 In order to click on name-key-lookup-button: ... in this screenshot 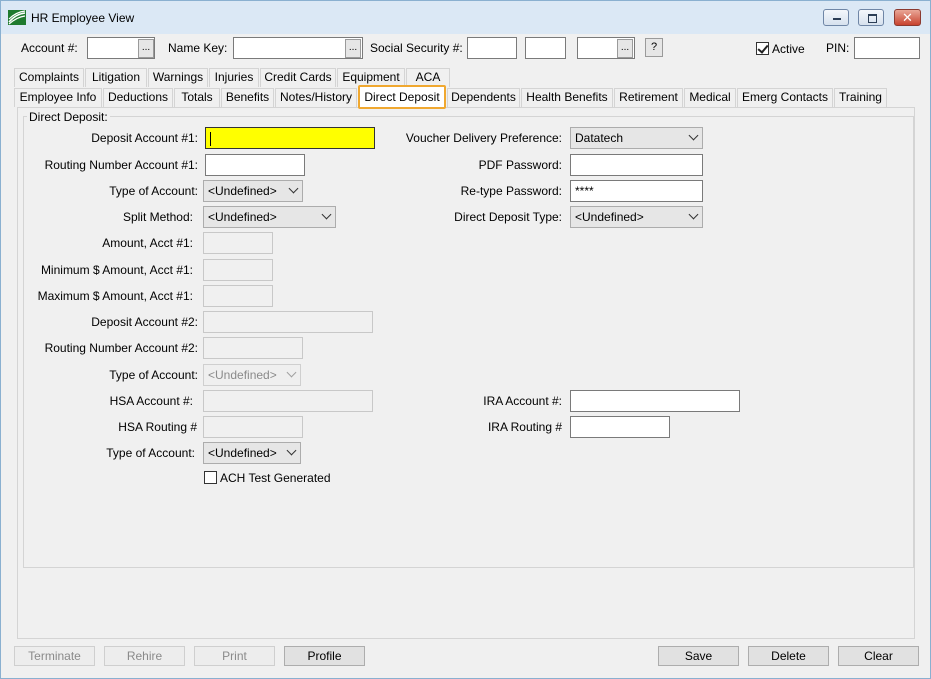, I will do `click(353, 48)`.